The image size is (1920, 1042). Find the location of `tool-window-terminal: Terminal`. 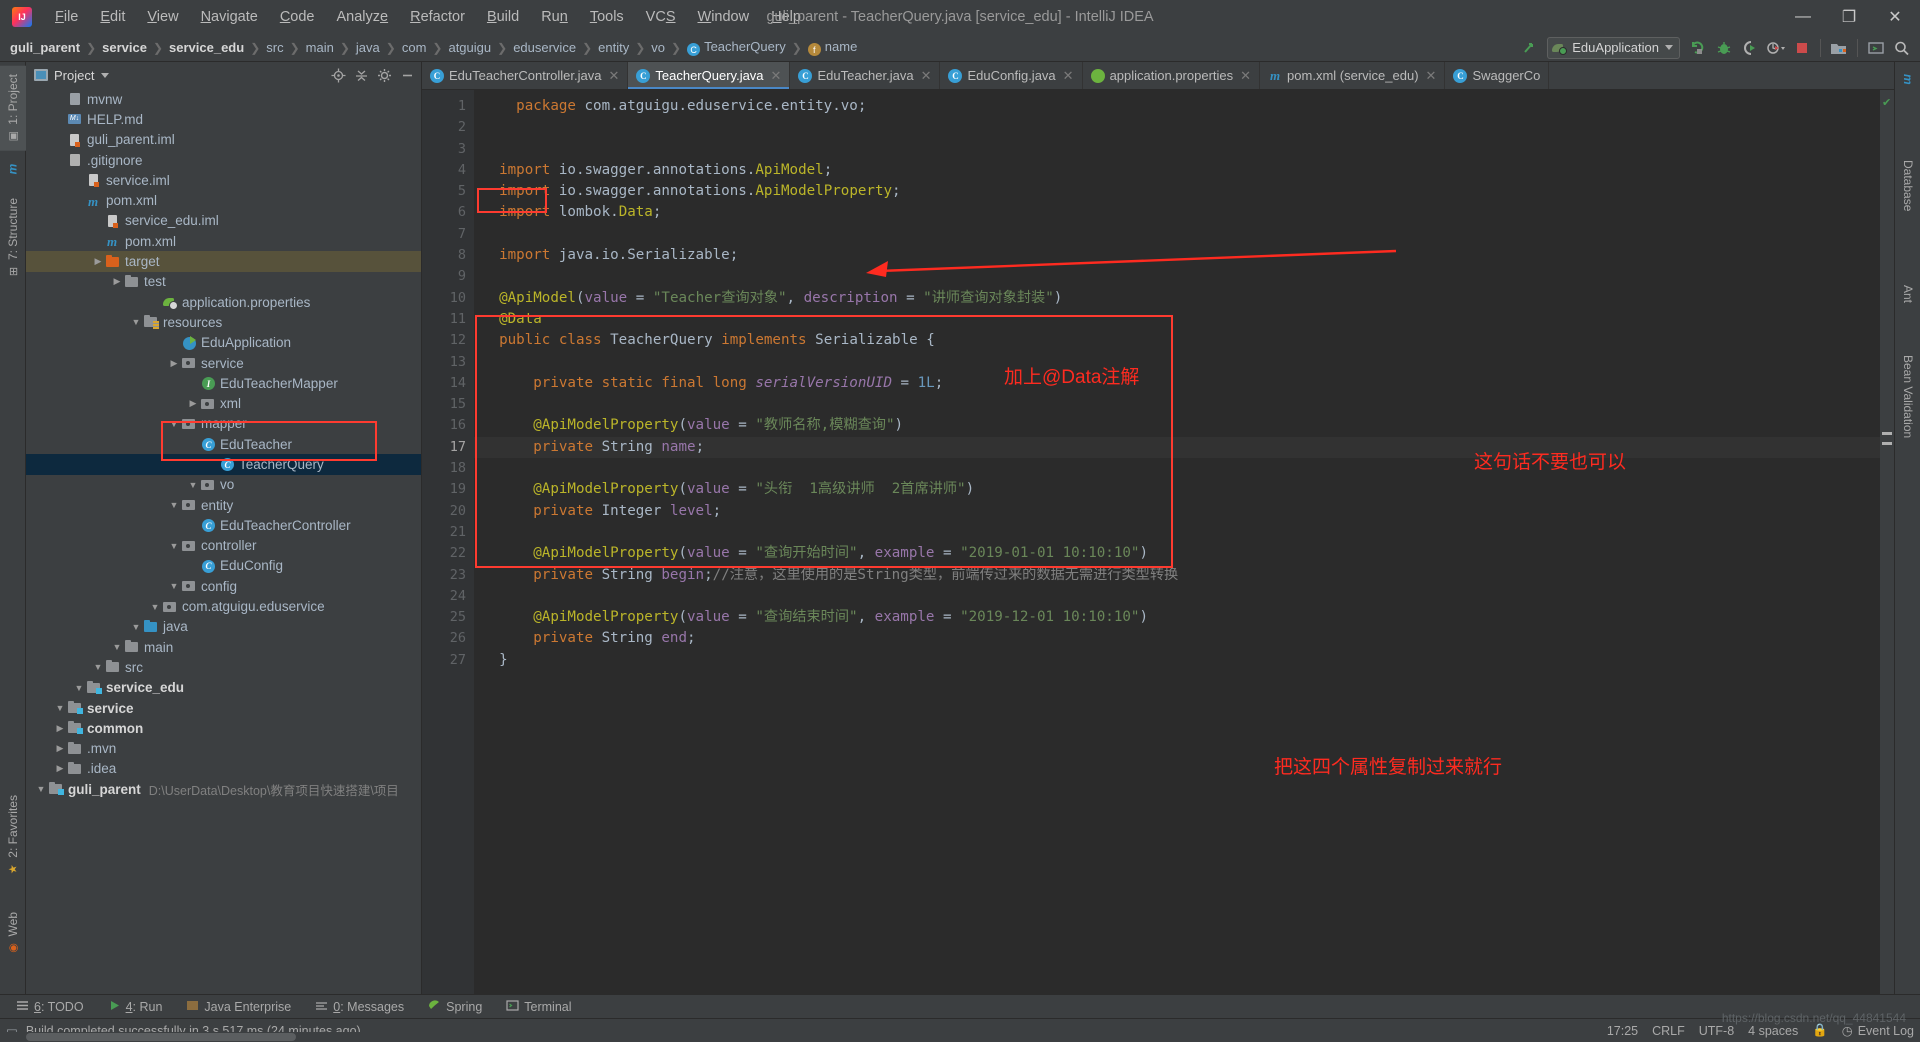

tool-window-terminal: Terminal is located at coordinates (538, 1007).